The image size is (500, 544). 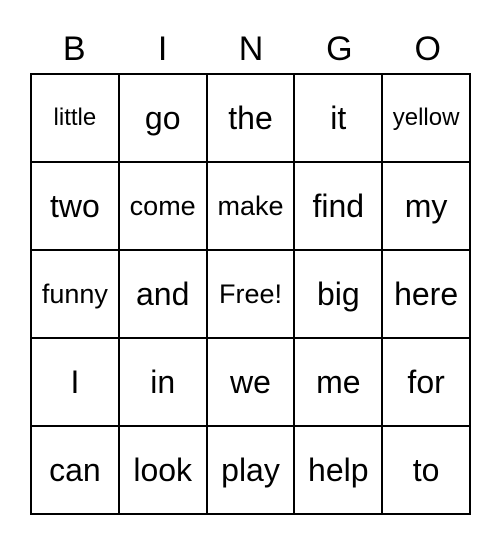 What do you see at coordinates (250, 118) in the screenshot?
I see `bingo-cell: the` at bounding box center [250, 118].